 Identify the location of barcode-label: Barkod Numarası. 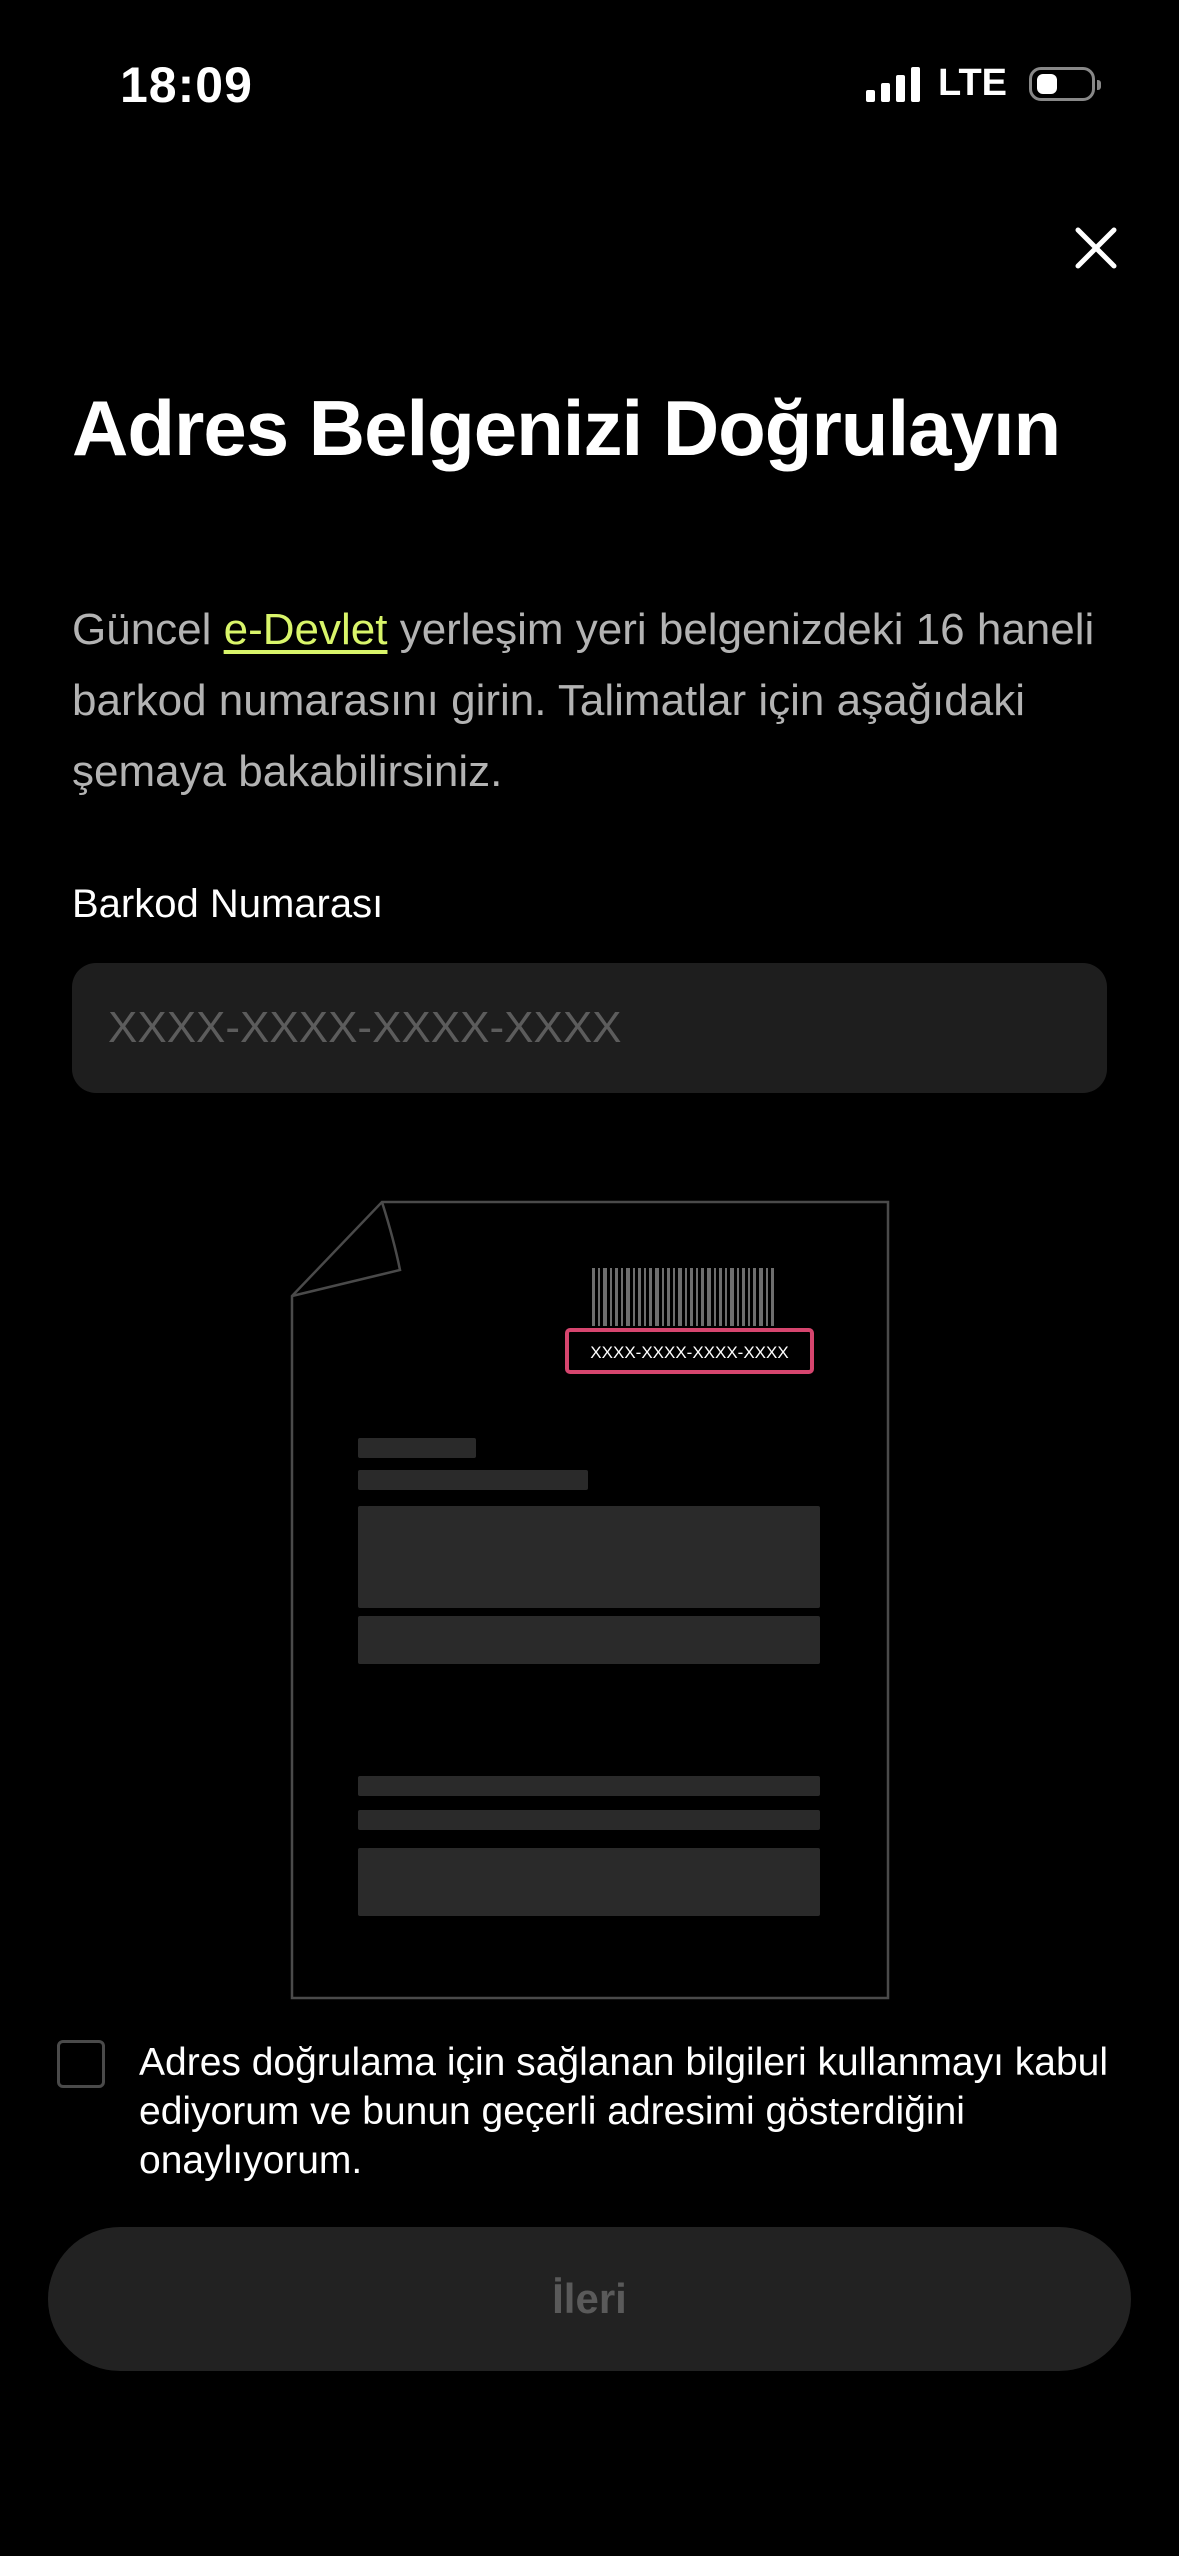
(228, 904).